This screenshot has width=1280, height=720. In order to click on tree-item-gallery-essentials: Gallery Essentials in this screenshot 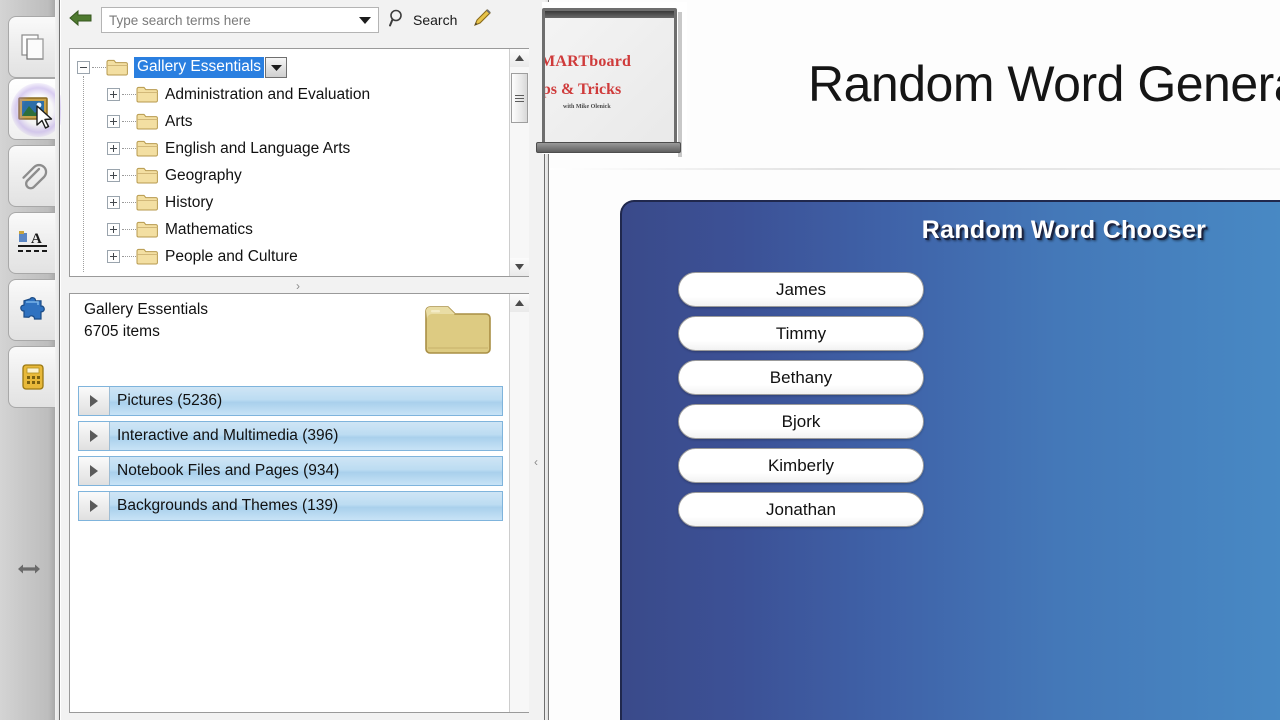, I will do `click(285, 67)`.